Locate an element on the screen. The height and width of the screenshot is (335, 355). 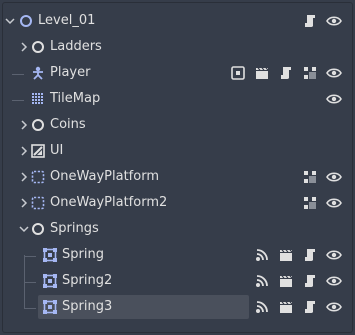
tree-row-onewayplatform: OneWayPlatform is located at coordinates (177, 177).